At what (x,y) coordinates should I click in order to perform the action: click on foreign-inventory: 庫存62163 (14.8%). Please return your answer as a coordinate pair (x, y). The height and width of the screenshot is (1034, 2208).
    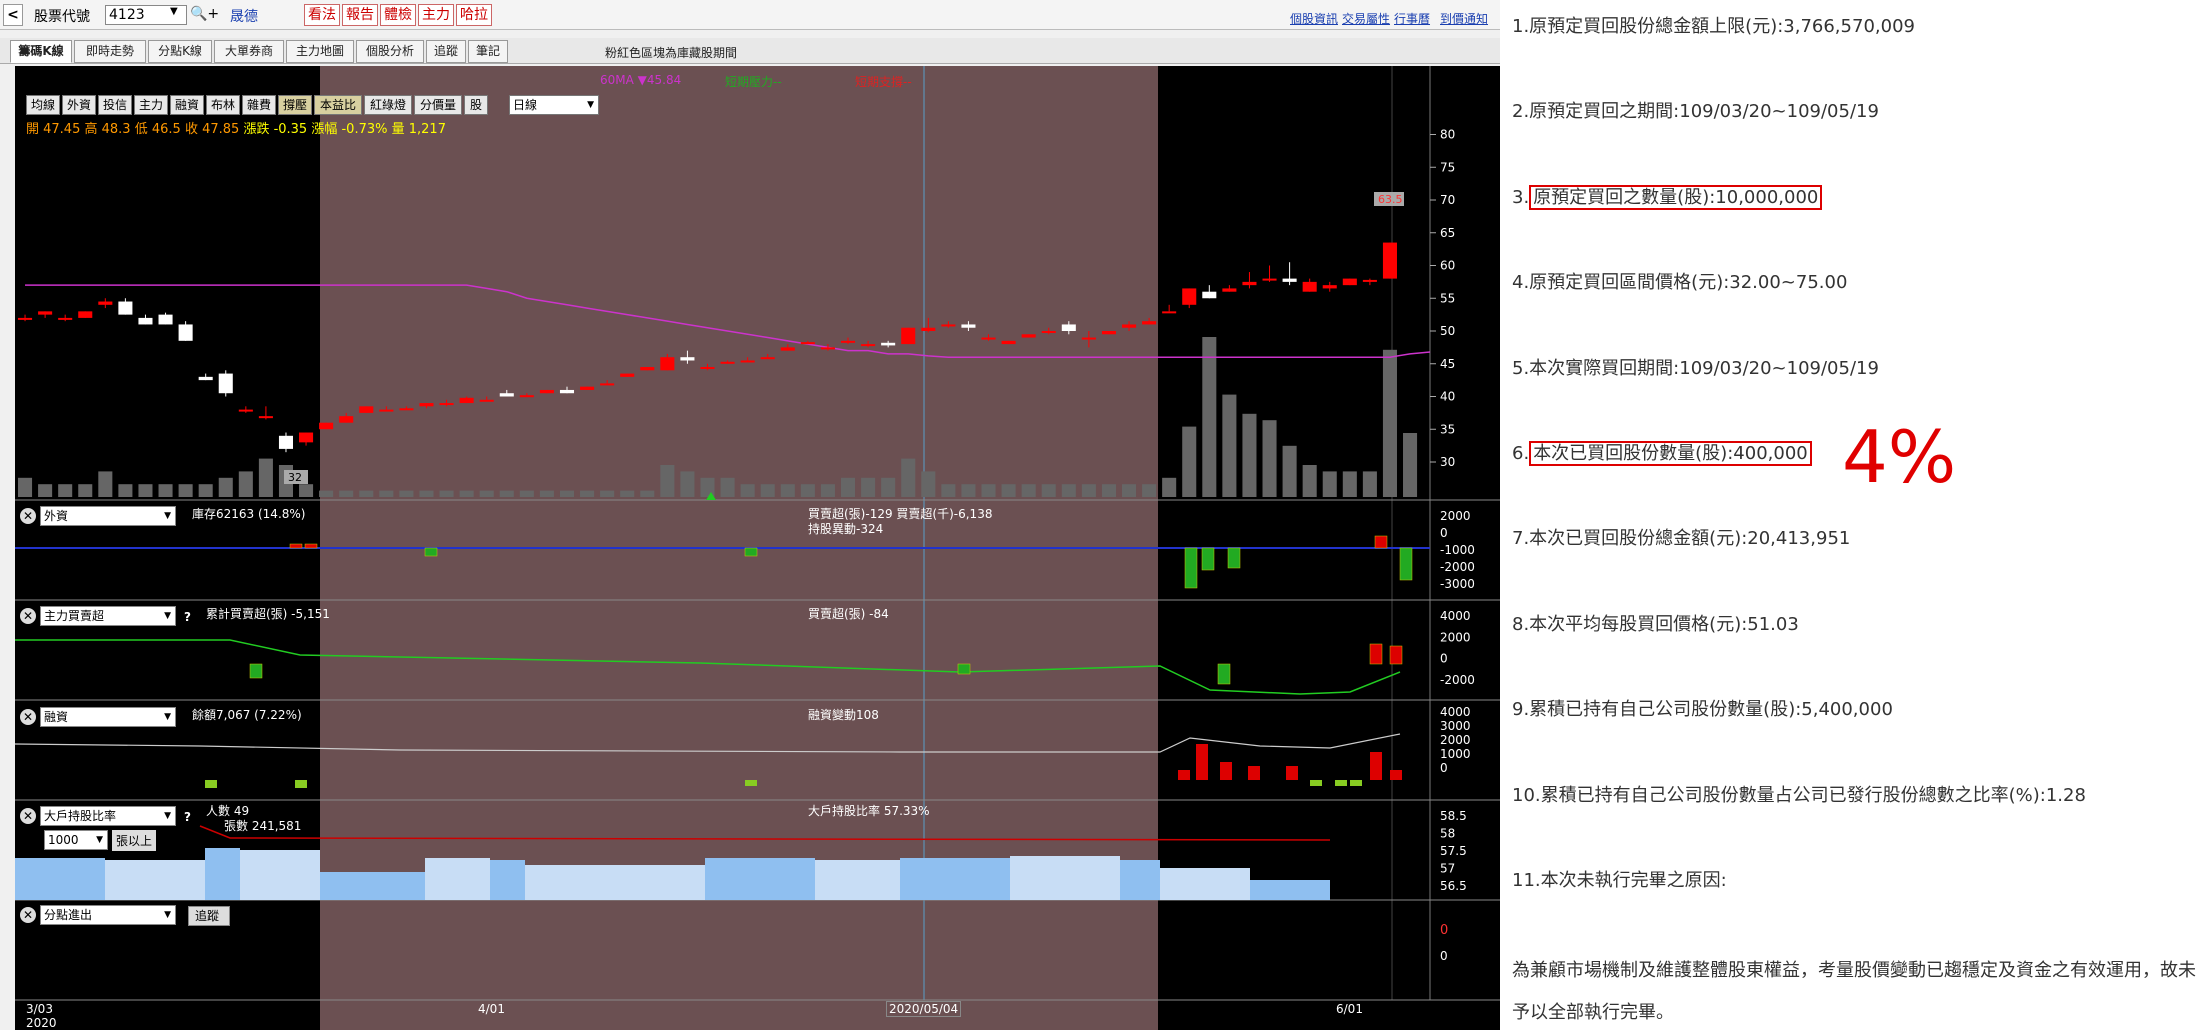
    Looking at the image, I should click on (249, 514).